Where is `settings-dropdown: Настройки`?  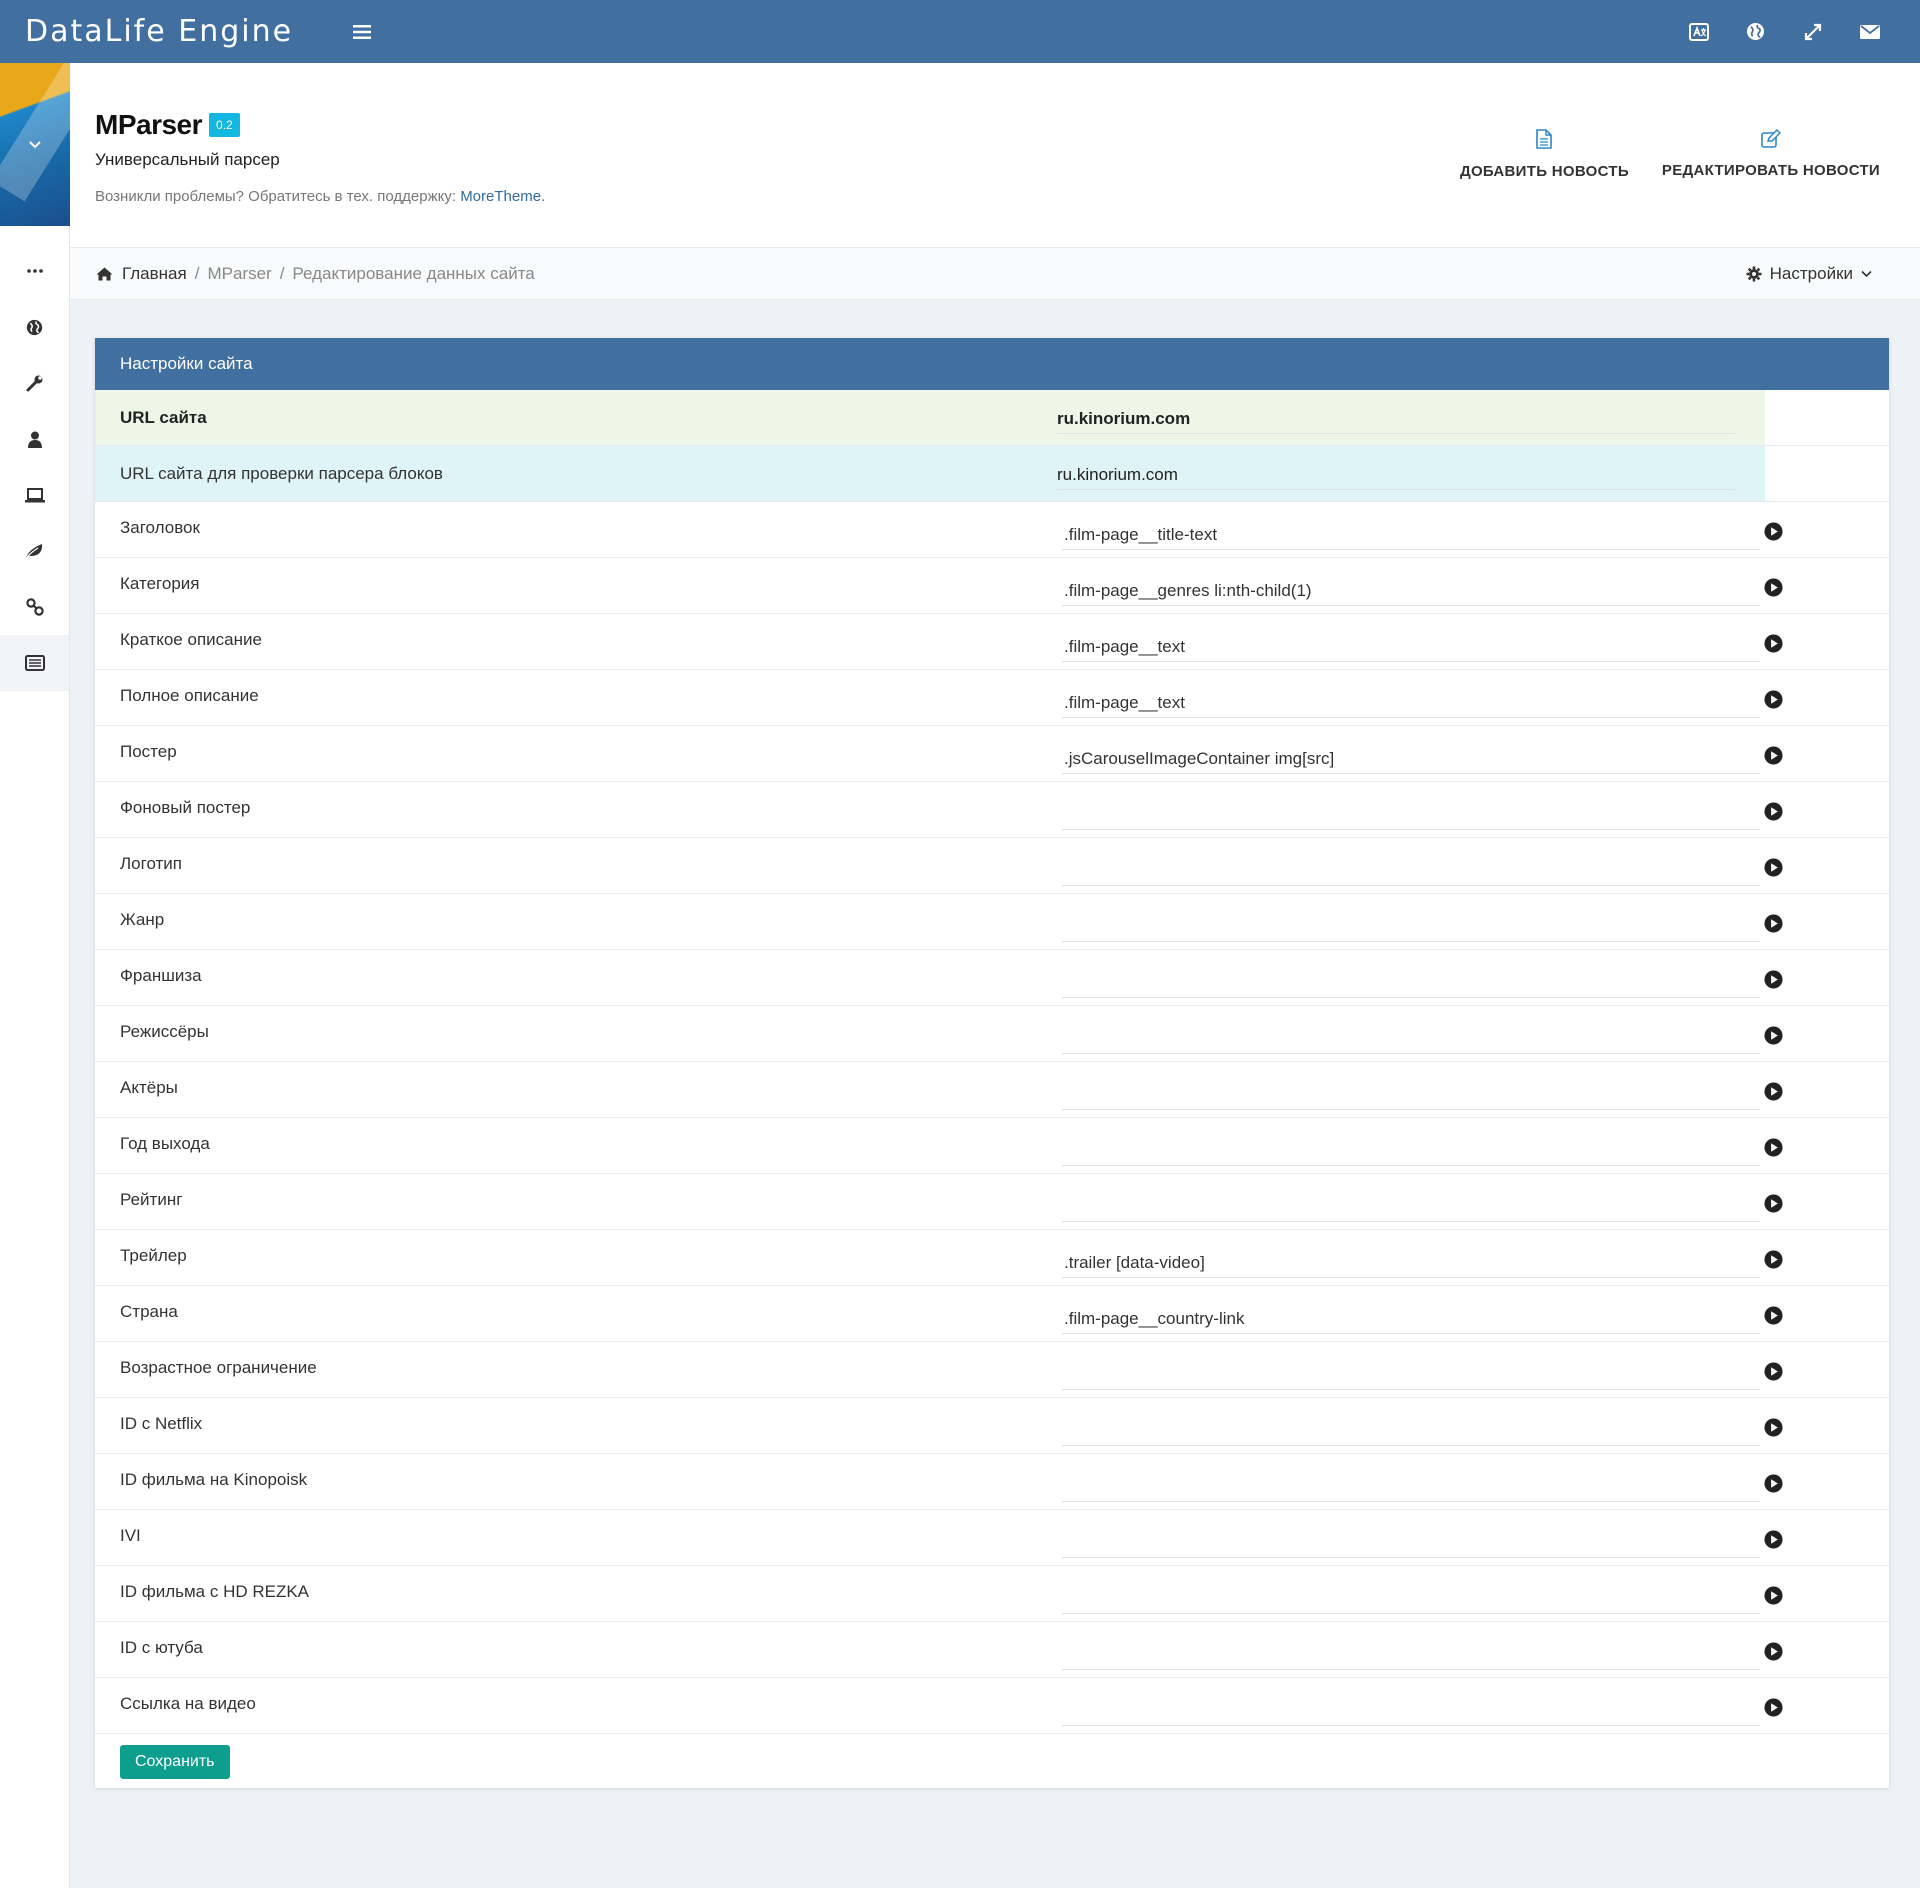 settings-dropdown: Настройки is located at coordinates (1809, 274).